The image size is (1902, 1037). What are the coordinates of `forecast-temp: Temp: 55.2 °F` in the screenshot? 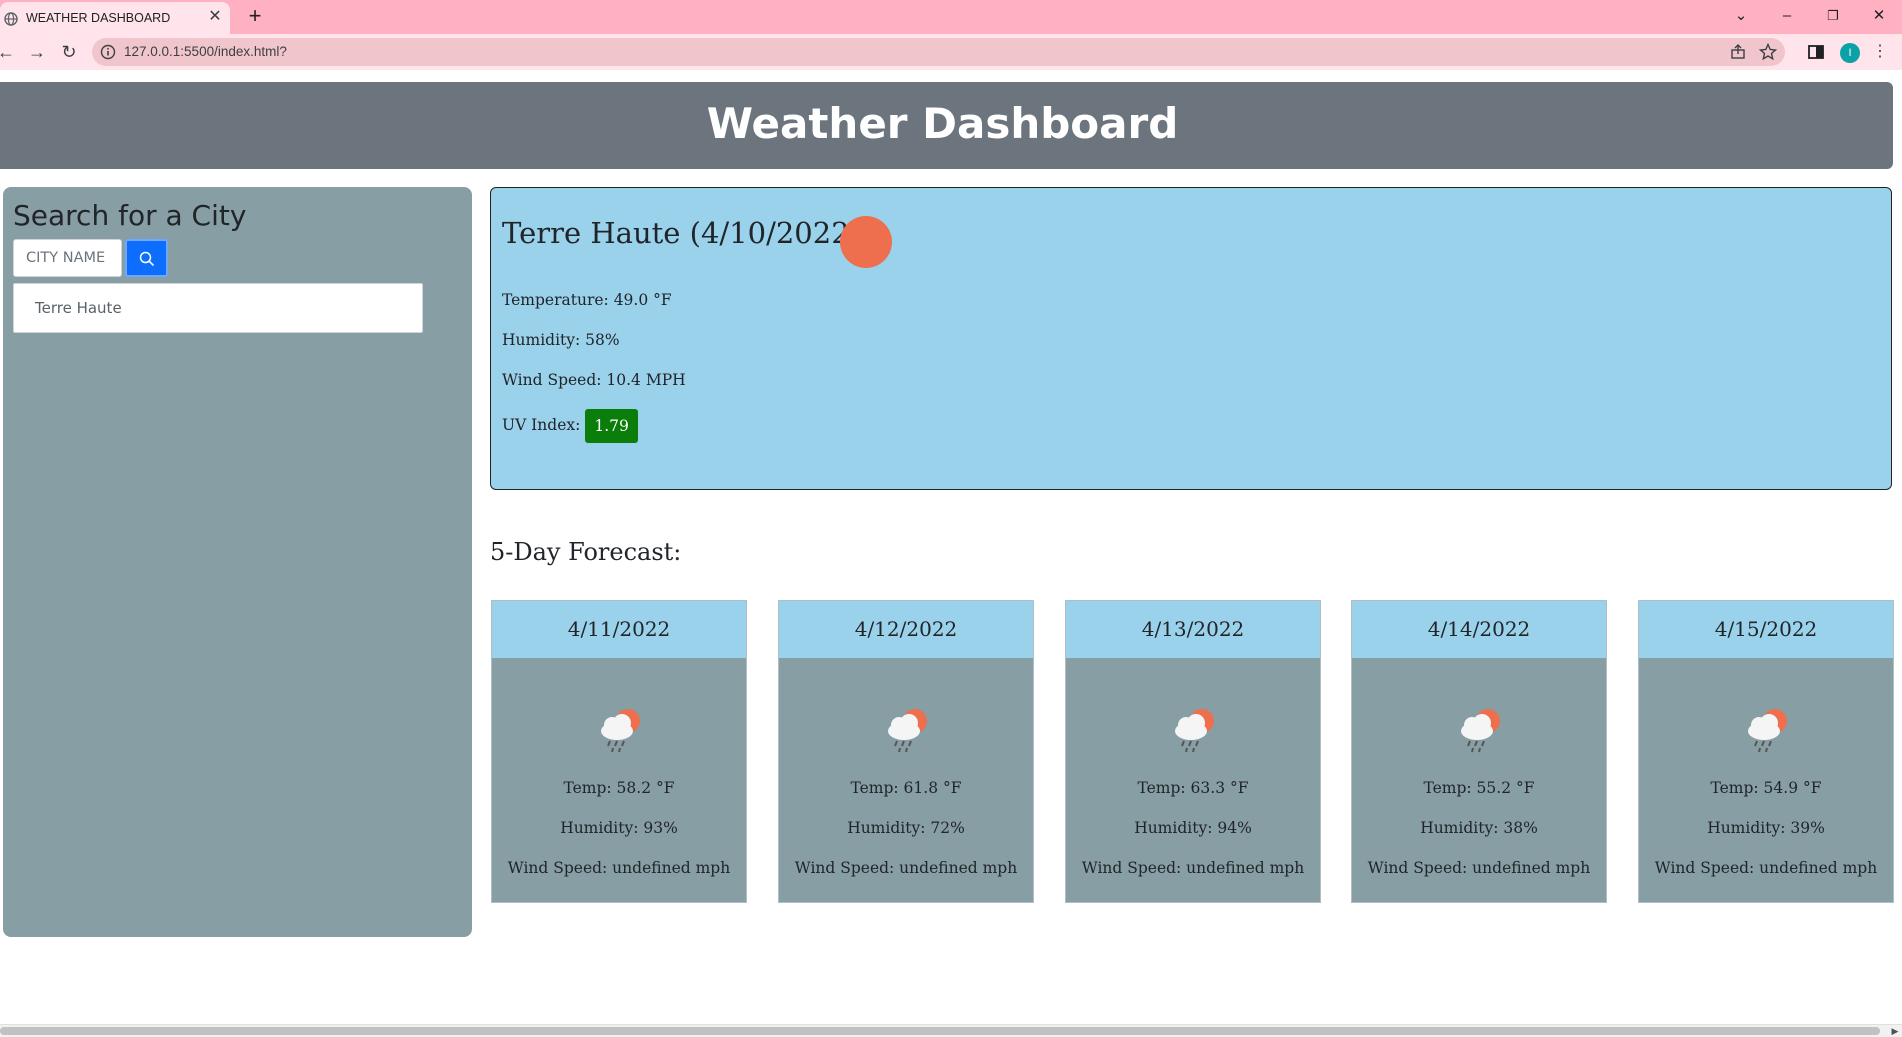 It's located at (1479, 788).